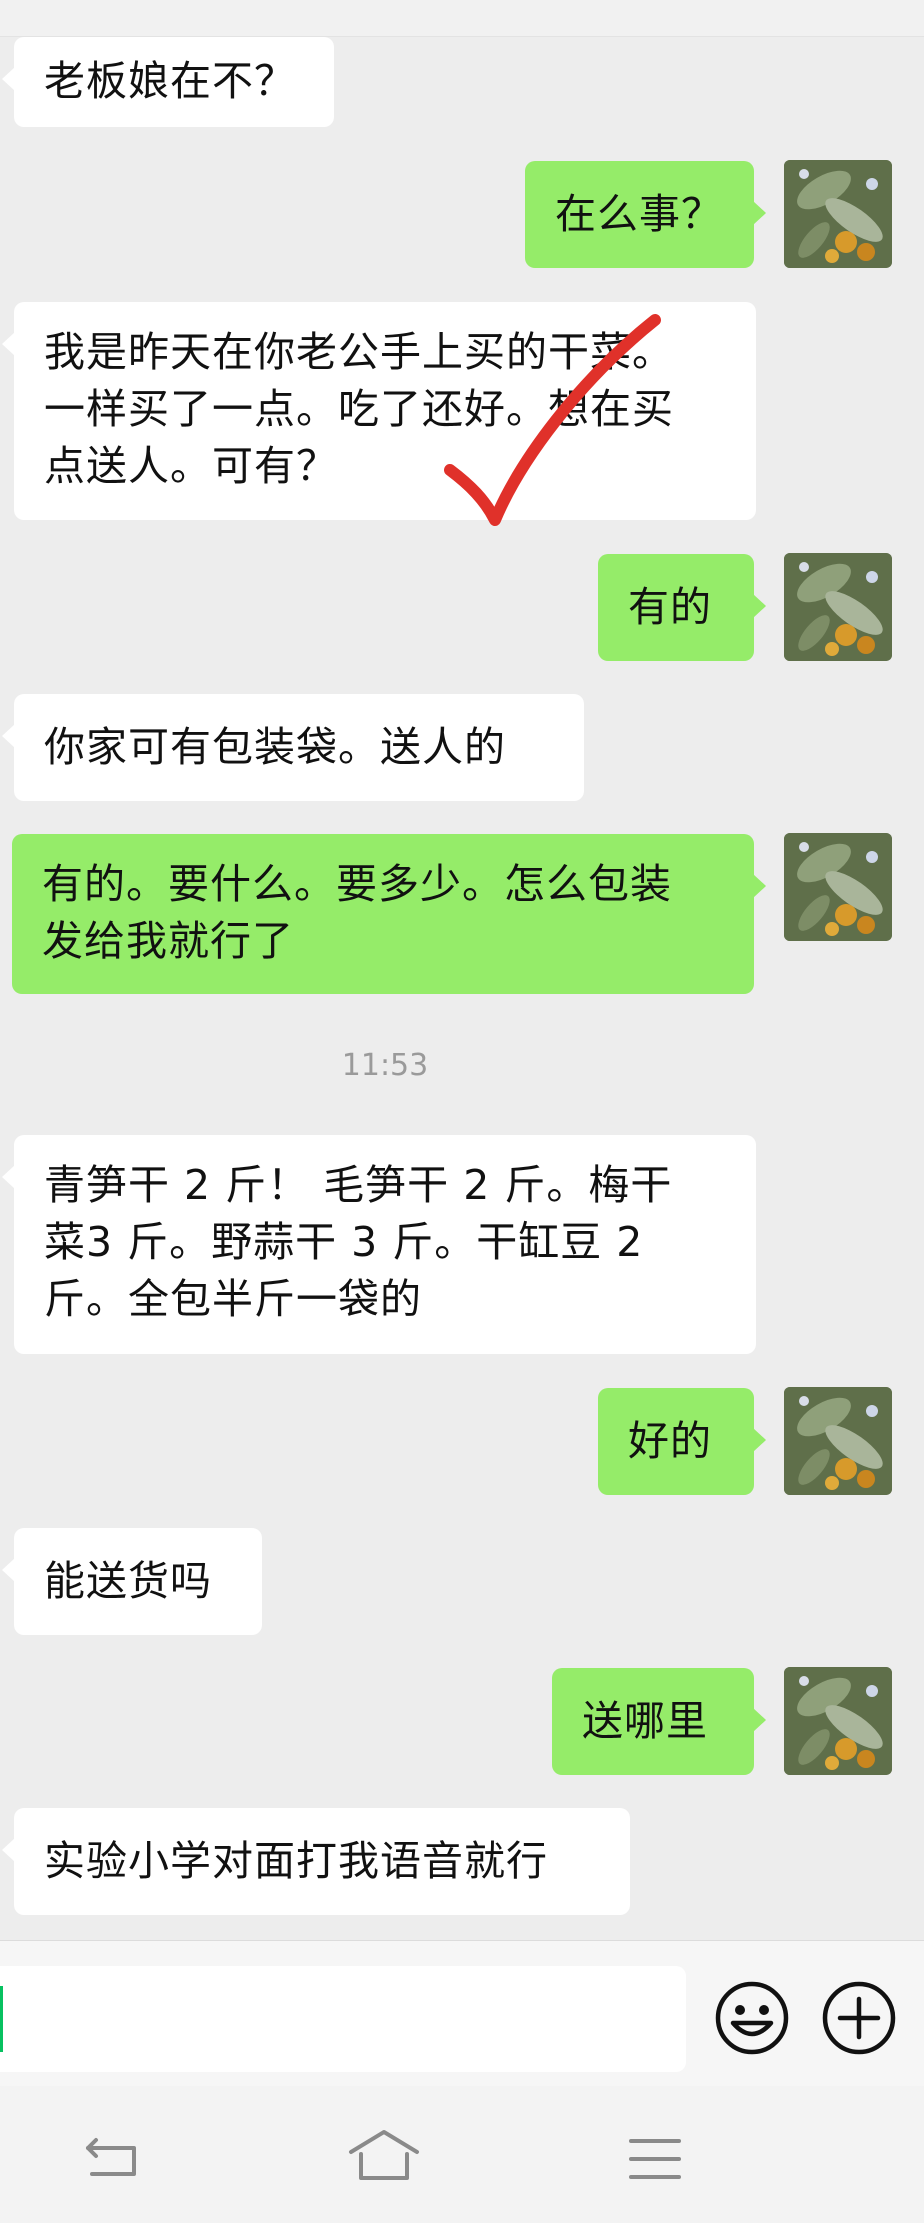  I want to click on message-bubble-outgoing: 在么事？, so click(645, 214).